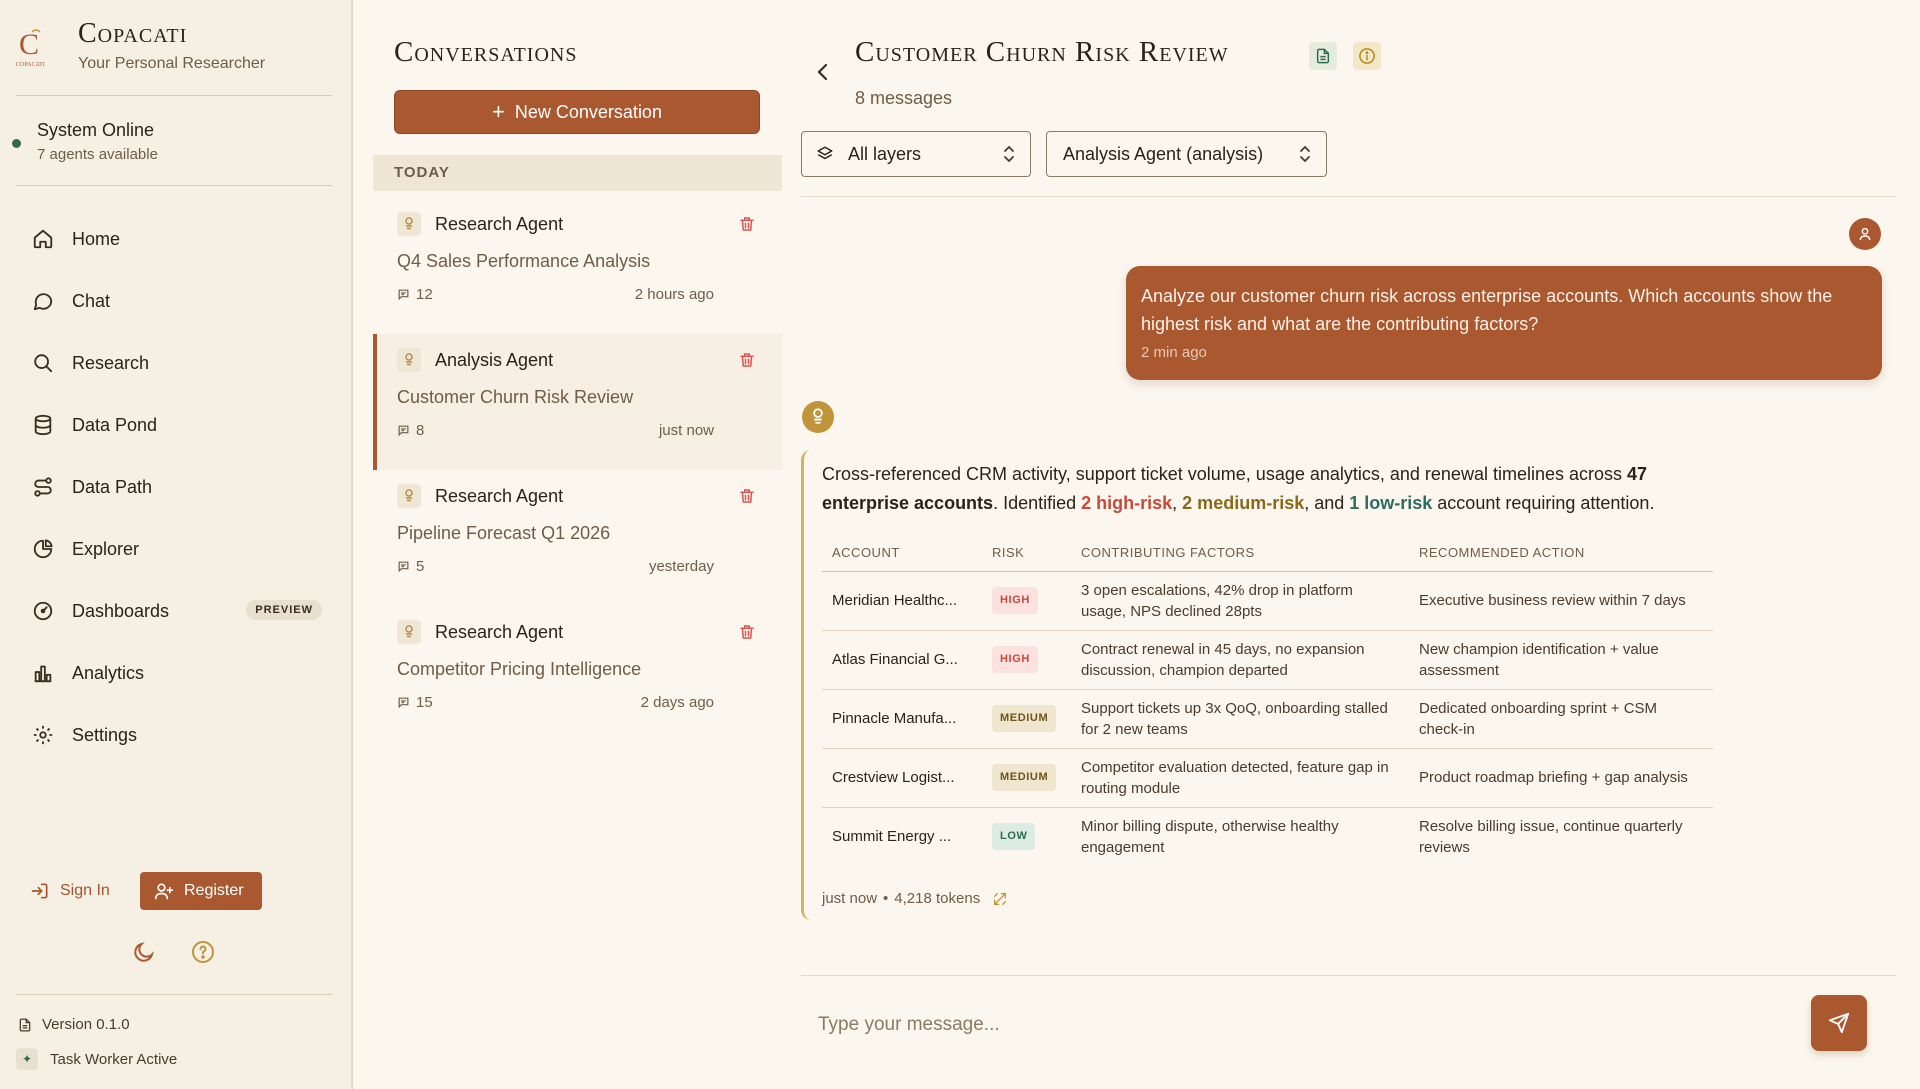 The width and height of the screenshot is (1920, 1089). Describe the element at coordinates (1174, 352) in the screenshot. I see `user-message-time: 2 min ago` at that location.